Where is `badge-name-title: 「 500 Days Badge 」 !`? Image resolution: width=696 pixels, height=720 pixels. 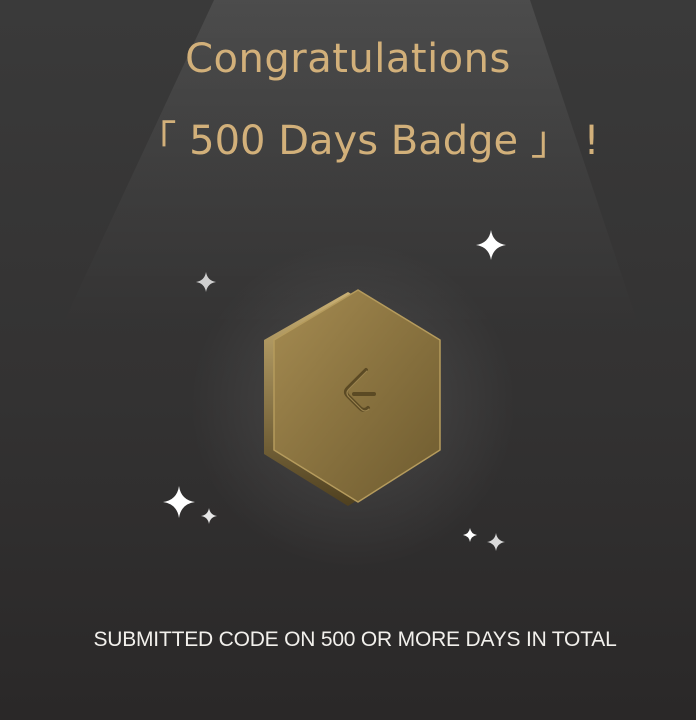 badge-name-title: 「 500 Days Badge 」 ! is located at coordinates (368, 141).